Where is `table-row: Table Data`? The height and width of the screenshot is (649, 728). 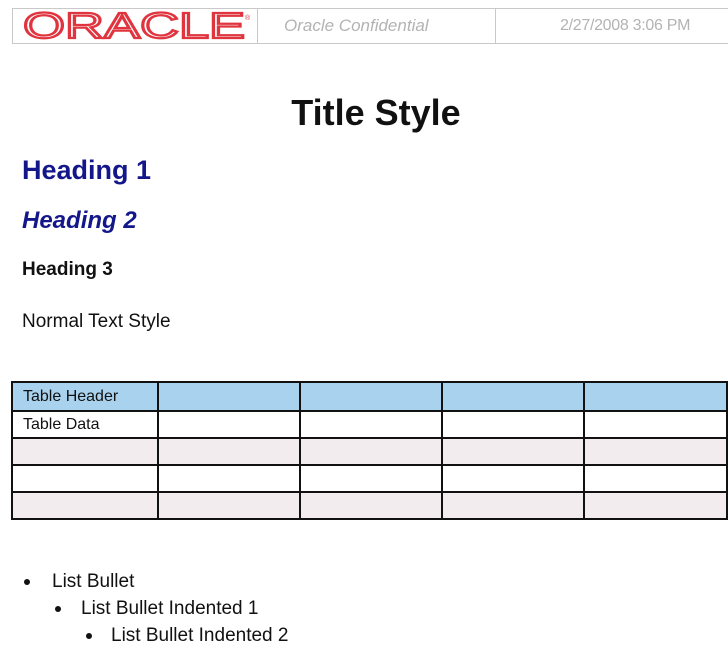 table-row: Table Data is located at coordinates (369, 424).